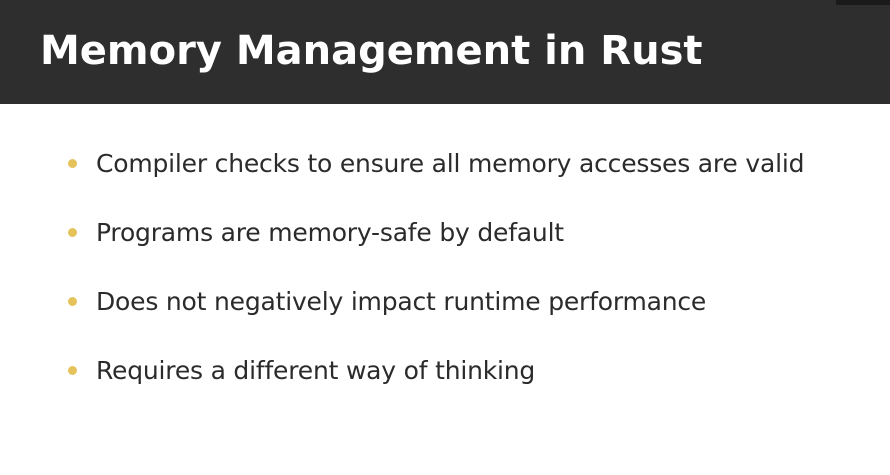 This screenshot has height=475, width=890. What do you see at coordinates (330, 232) in the screenshot?
I see `bullet-text: Programs are memory-safe by default` at bounding box center [330, 232].